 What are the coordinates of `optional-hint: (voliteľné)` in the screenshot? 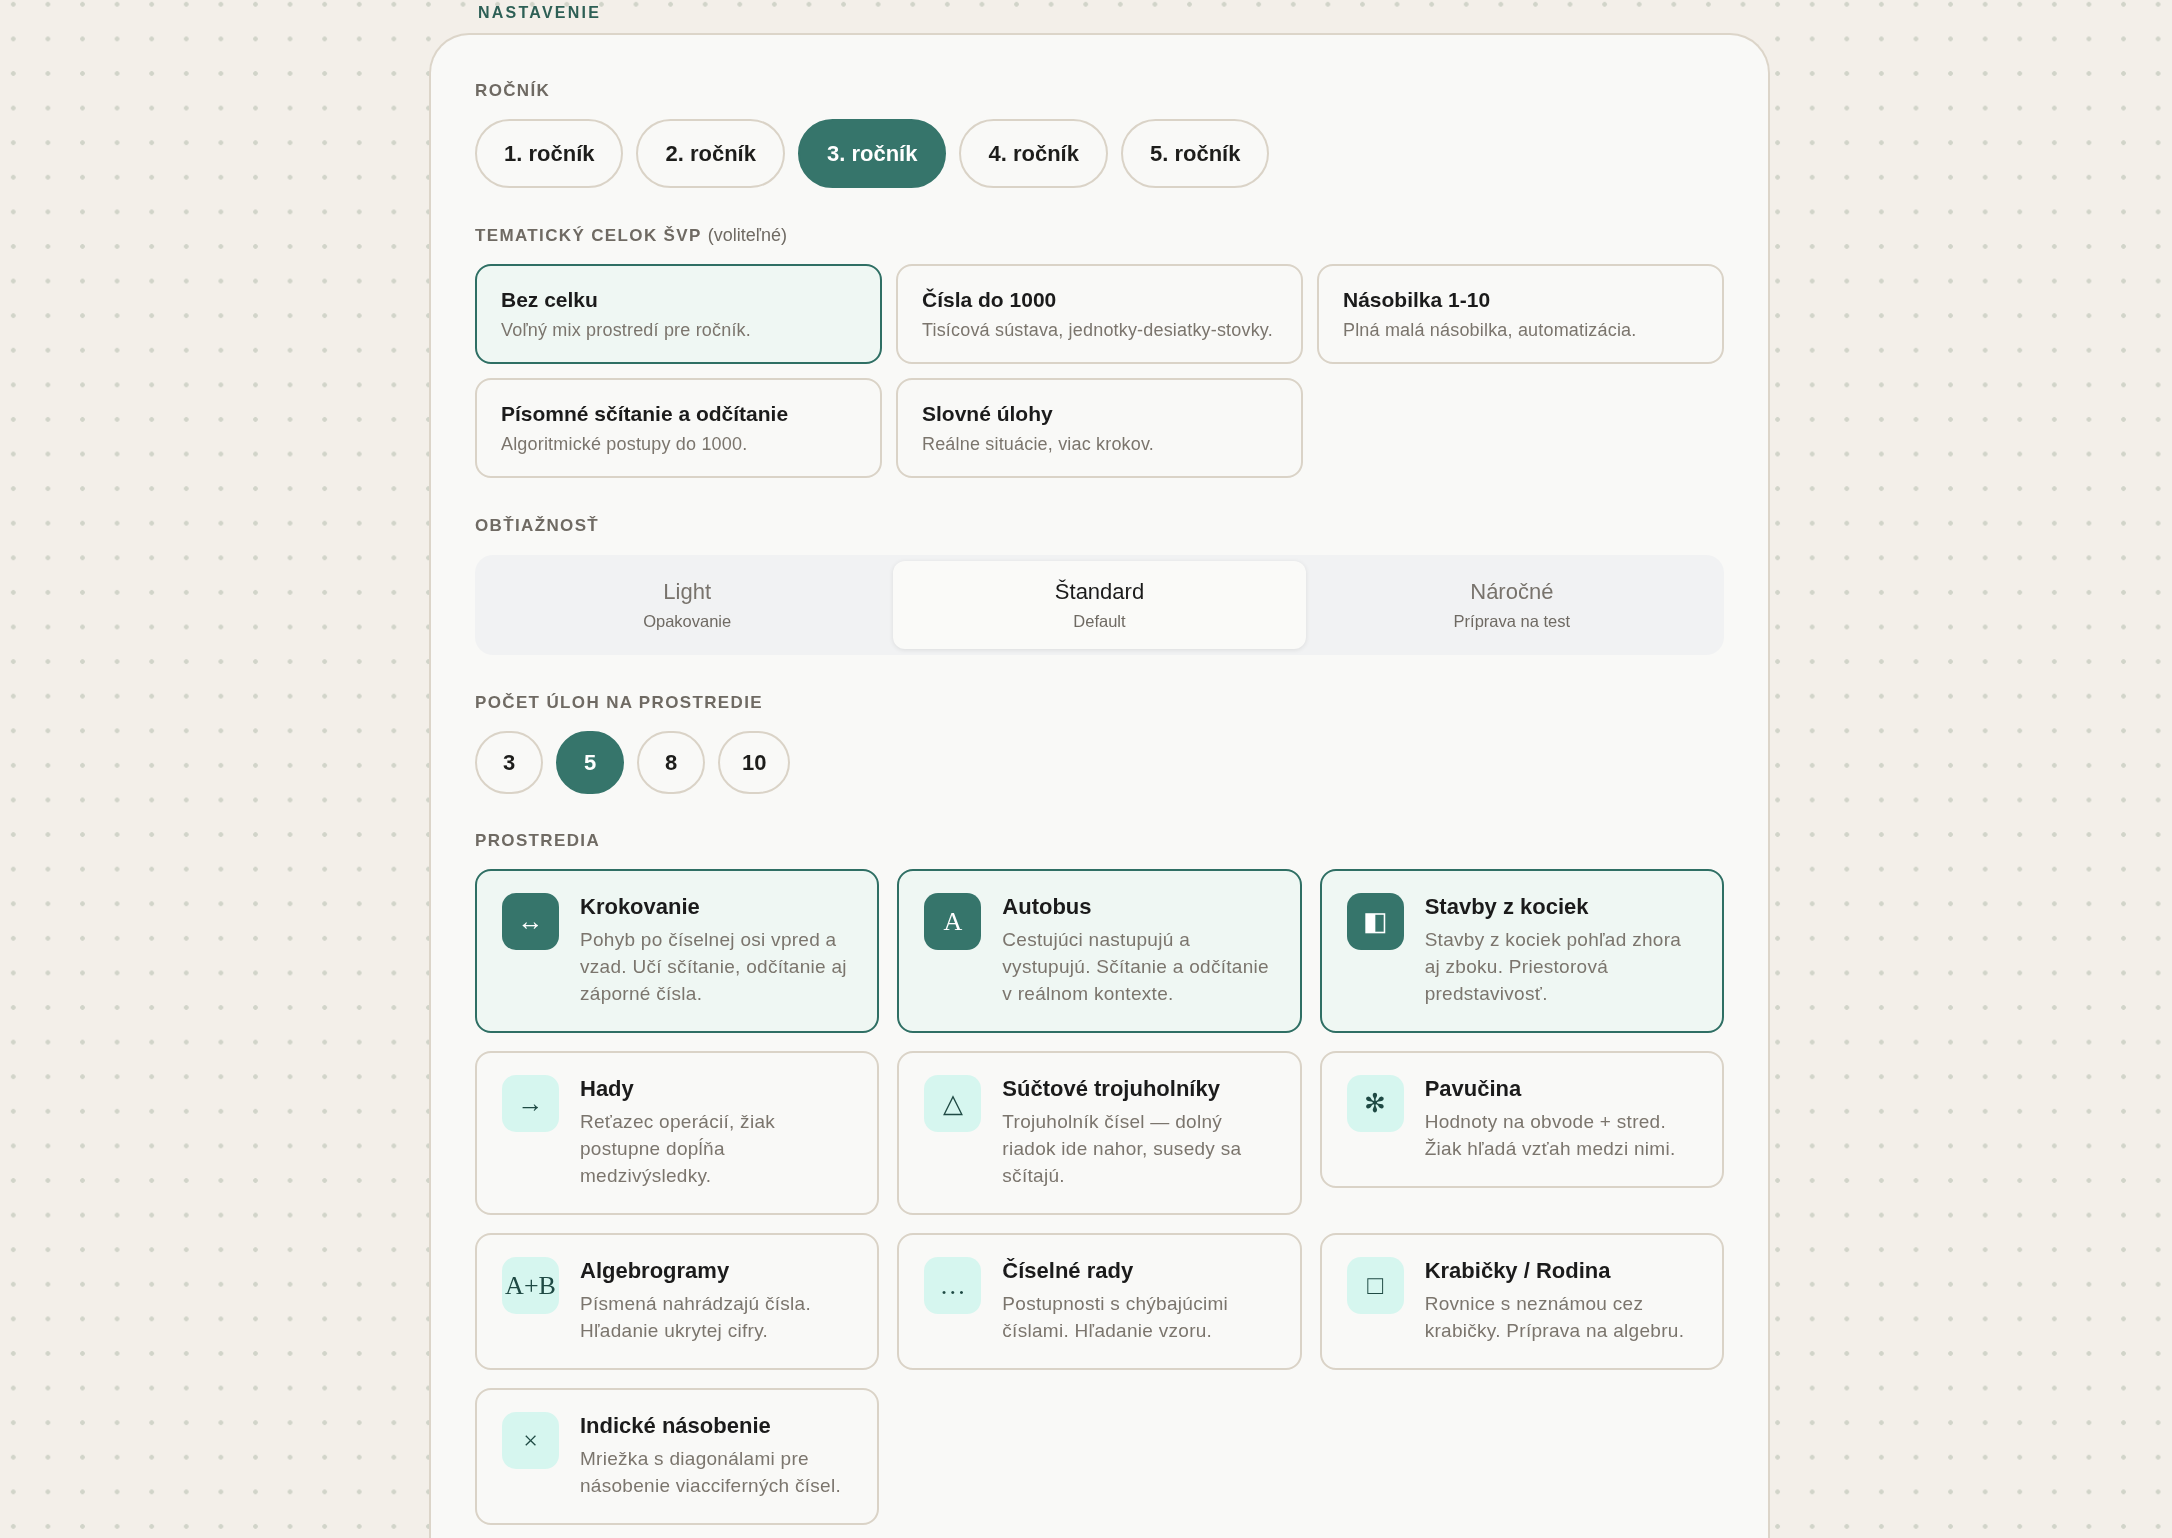 It's located at (747, 235).